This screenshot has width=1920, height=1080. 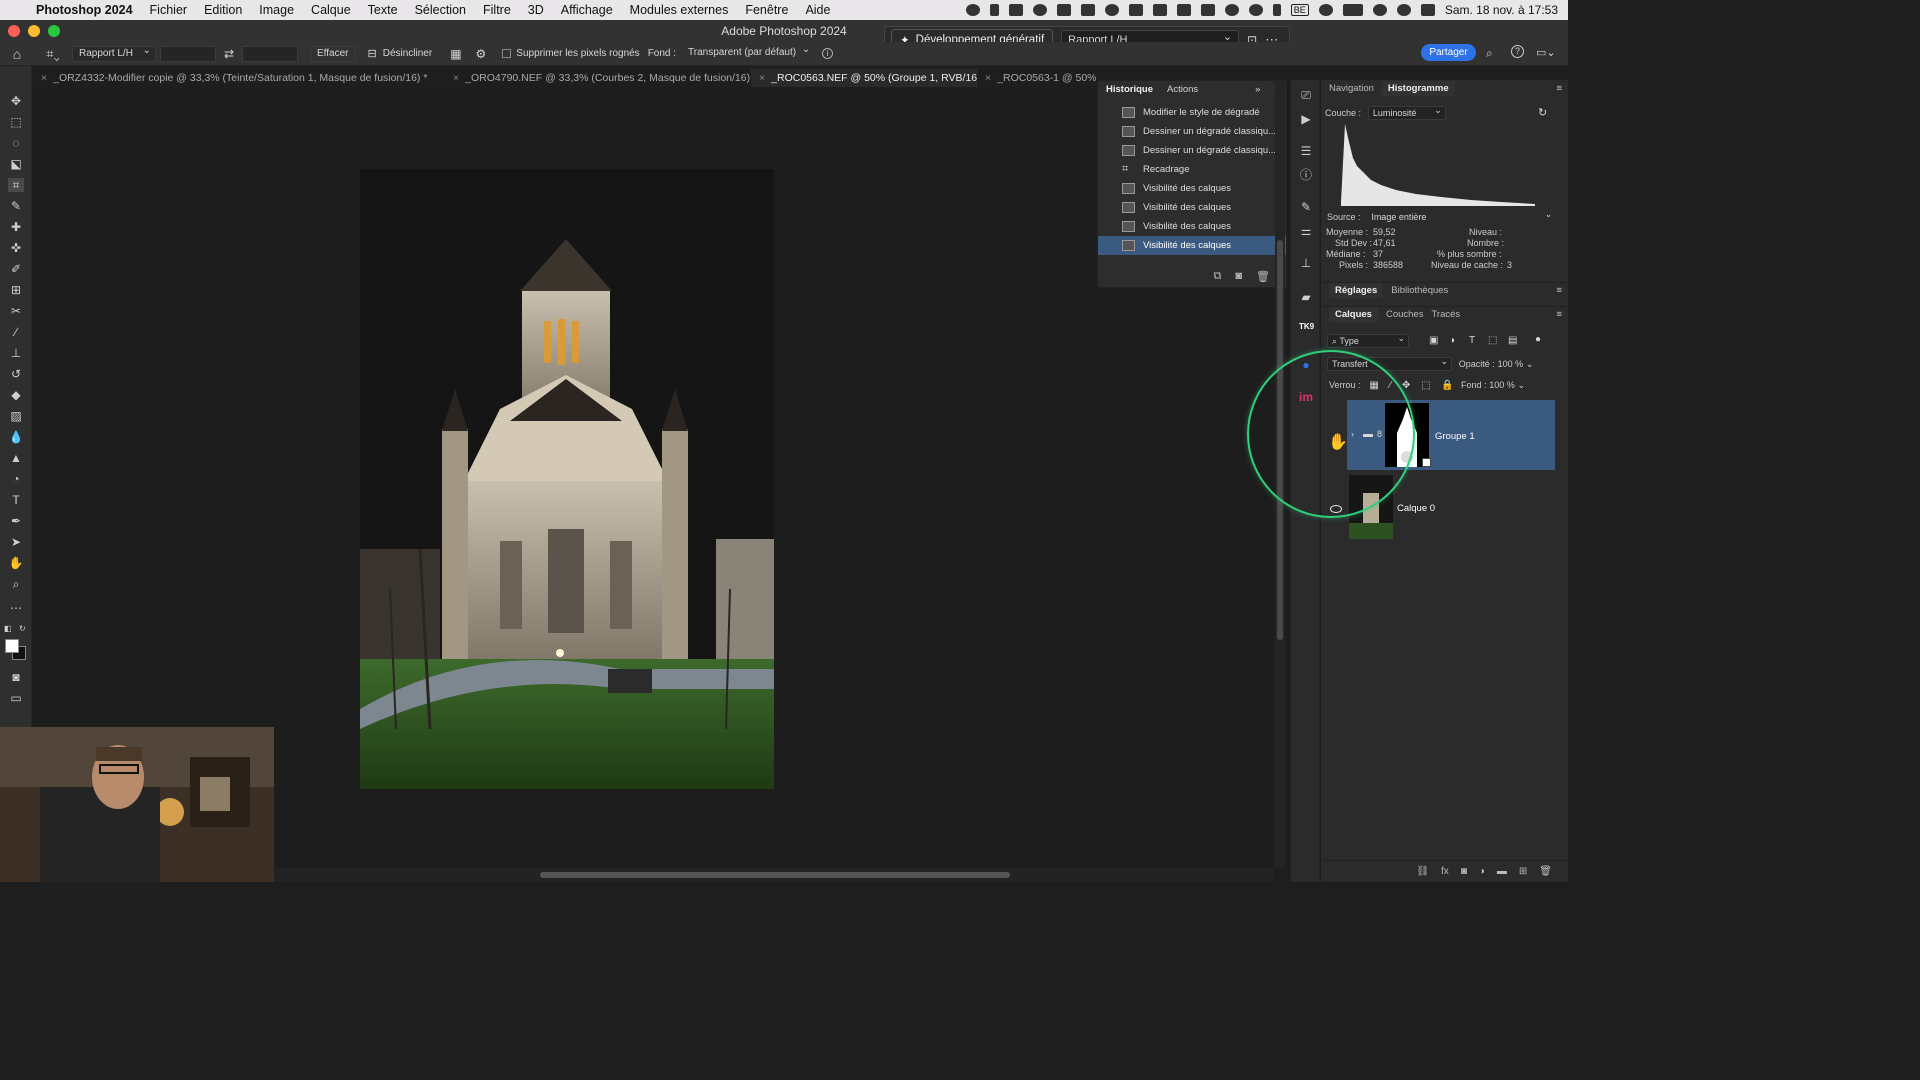 What do you see at coordinates (1257, 89) in the screenshot?
I see `panel-collapse-icon: »` at bounding box center [1257, 89].